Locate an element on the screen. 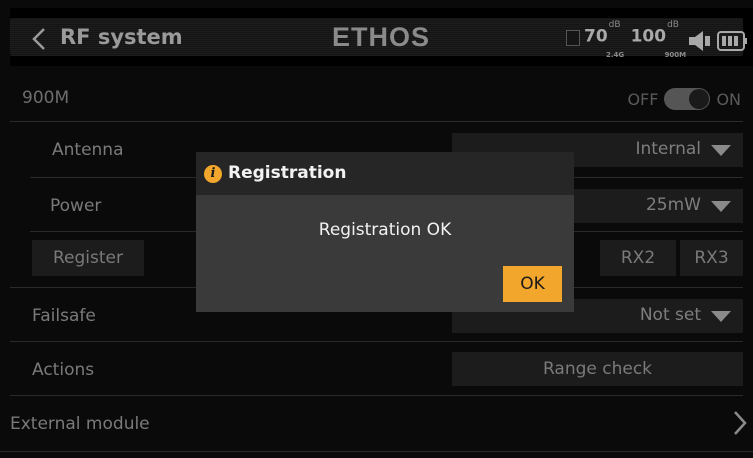 The height and width of the screenshot is (458, 753). rx-indicator-icon is located at coordinates (573, 38).